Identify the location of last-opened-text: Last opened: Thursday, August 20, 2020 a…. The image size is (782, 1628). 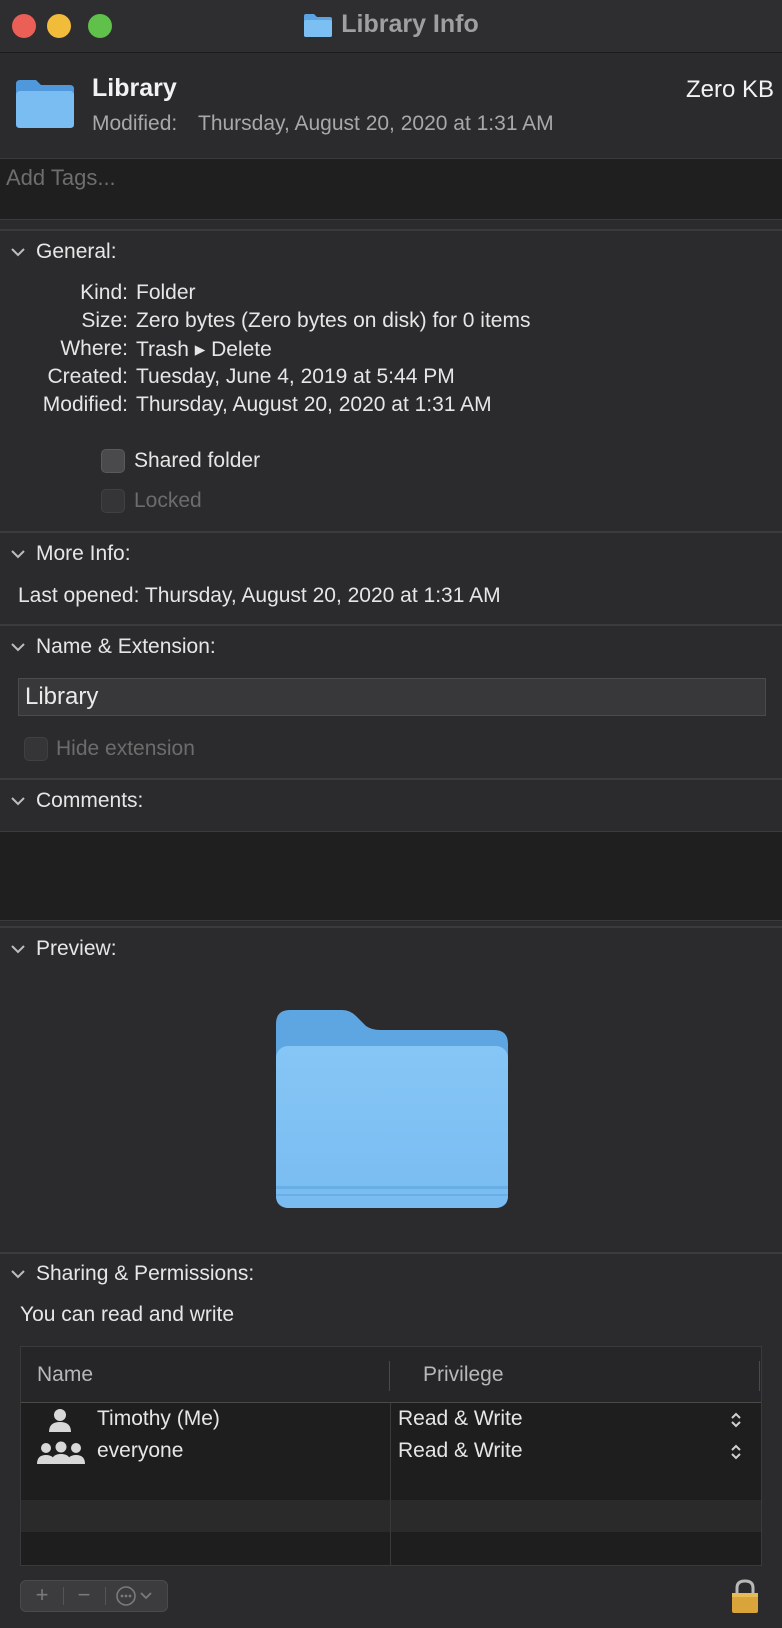
(259, 595).